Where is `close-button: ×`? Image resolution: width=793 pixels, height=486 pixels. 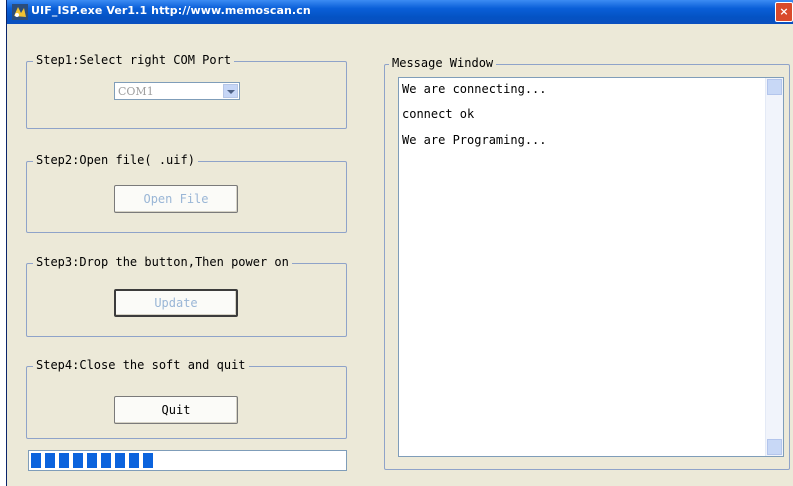
close-button: × is located at coordinates (784, 12).